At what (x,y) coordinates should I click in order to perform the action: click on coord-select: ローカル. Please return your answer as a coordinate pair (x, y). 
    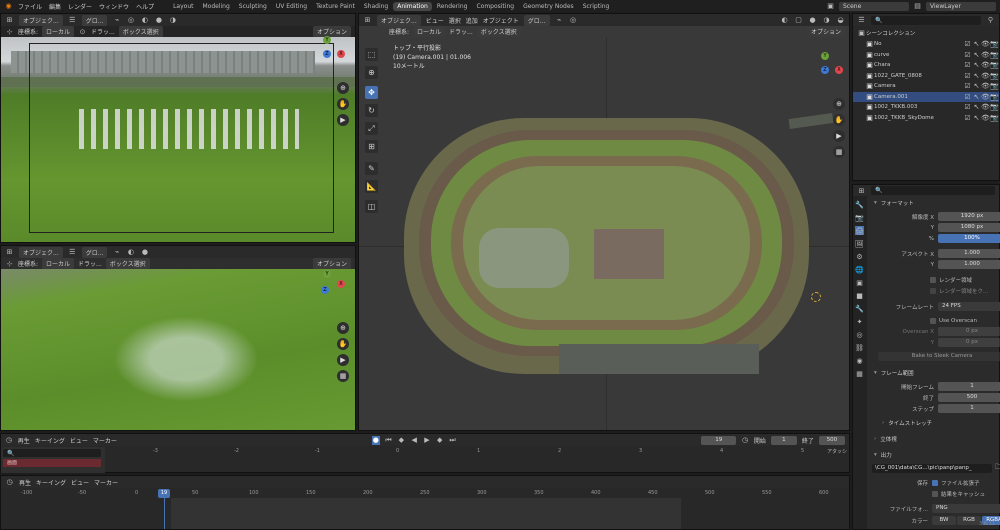
    Looking at the image, I should click on (58, 263).